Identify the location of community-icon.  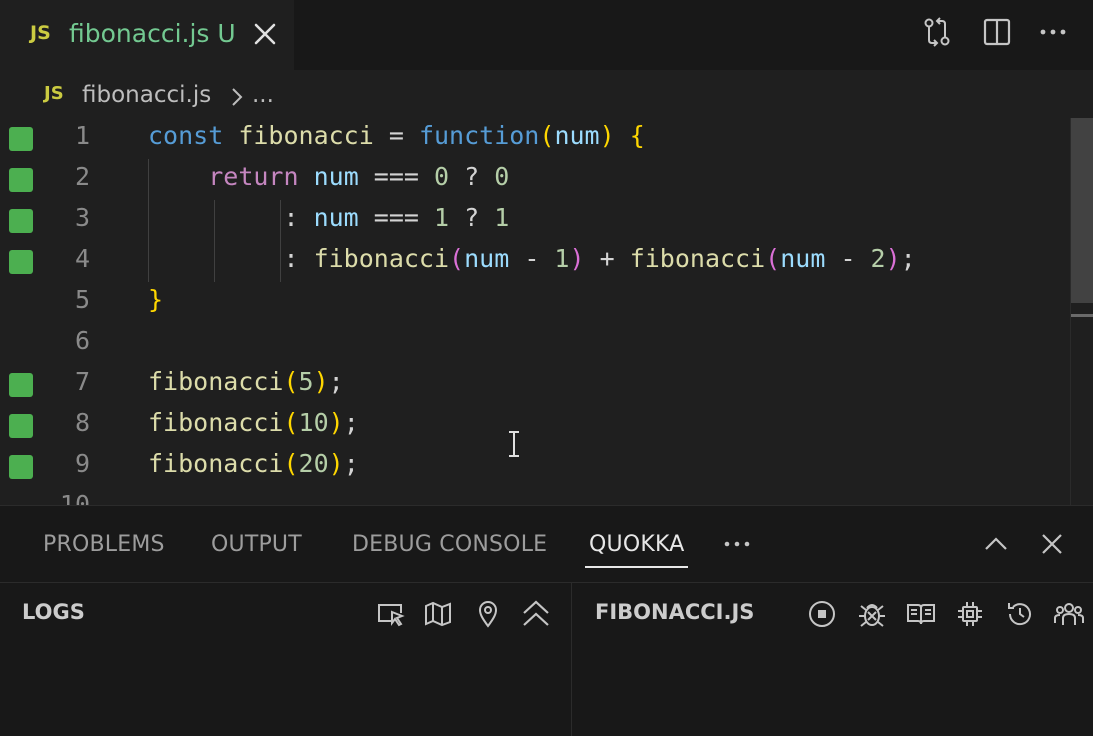
(1069, 614).